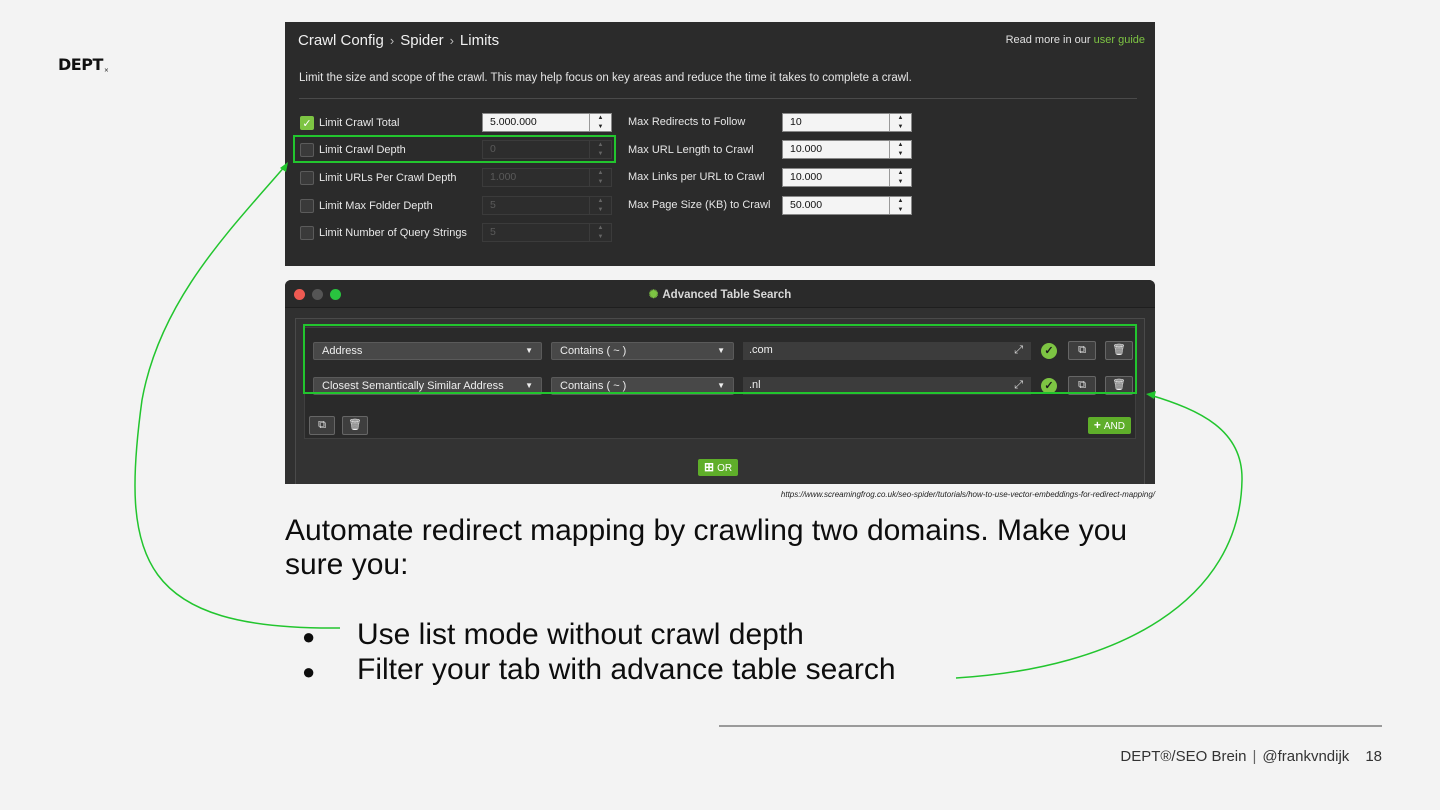 The image size is (1440, 810). Describe the element at coordinates (836, 149) in the screenshot. I see `max-url-length-input: 10.000` at that location.